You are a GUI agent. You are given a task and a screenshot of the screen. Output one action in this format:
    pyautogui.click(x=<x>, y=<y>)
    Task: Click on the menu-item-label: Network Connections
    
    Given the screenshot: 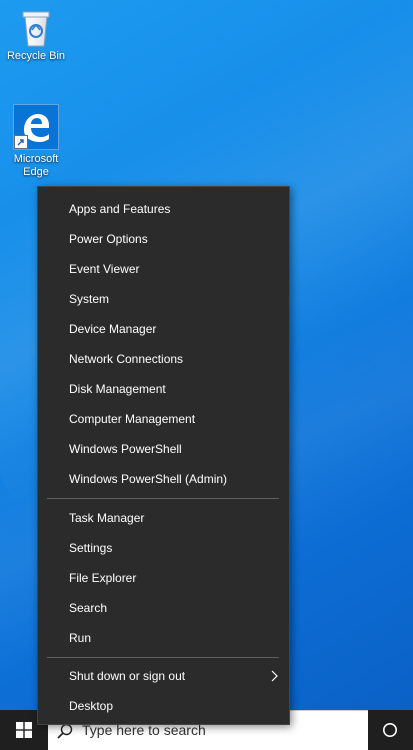 What is the action you would take?
    pyautogui.click(x=126, y=359)
    